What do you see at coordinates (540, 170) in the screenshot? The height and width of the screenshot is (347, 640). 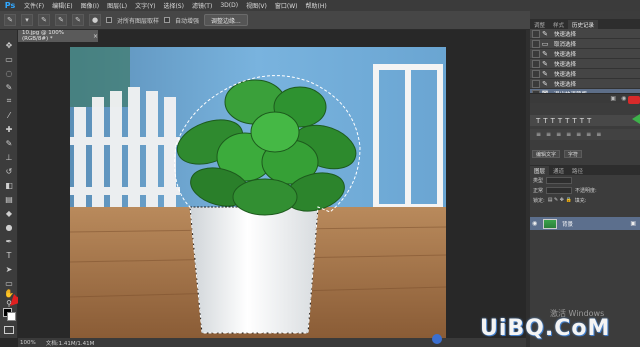 I see `tab-layers: 图层` at bounding box center [540, 170].